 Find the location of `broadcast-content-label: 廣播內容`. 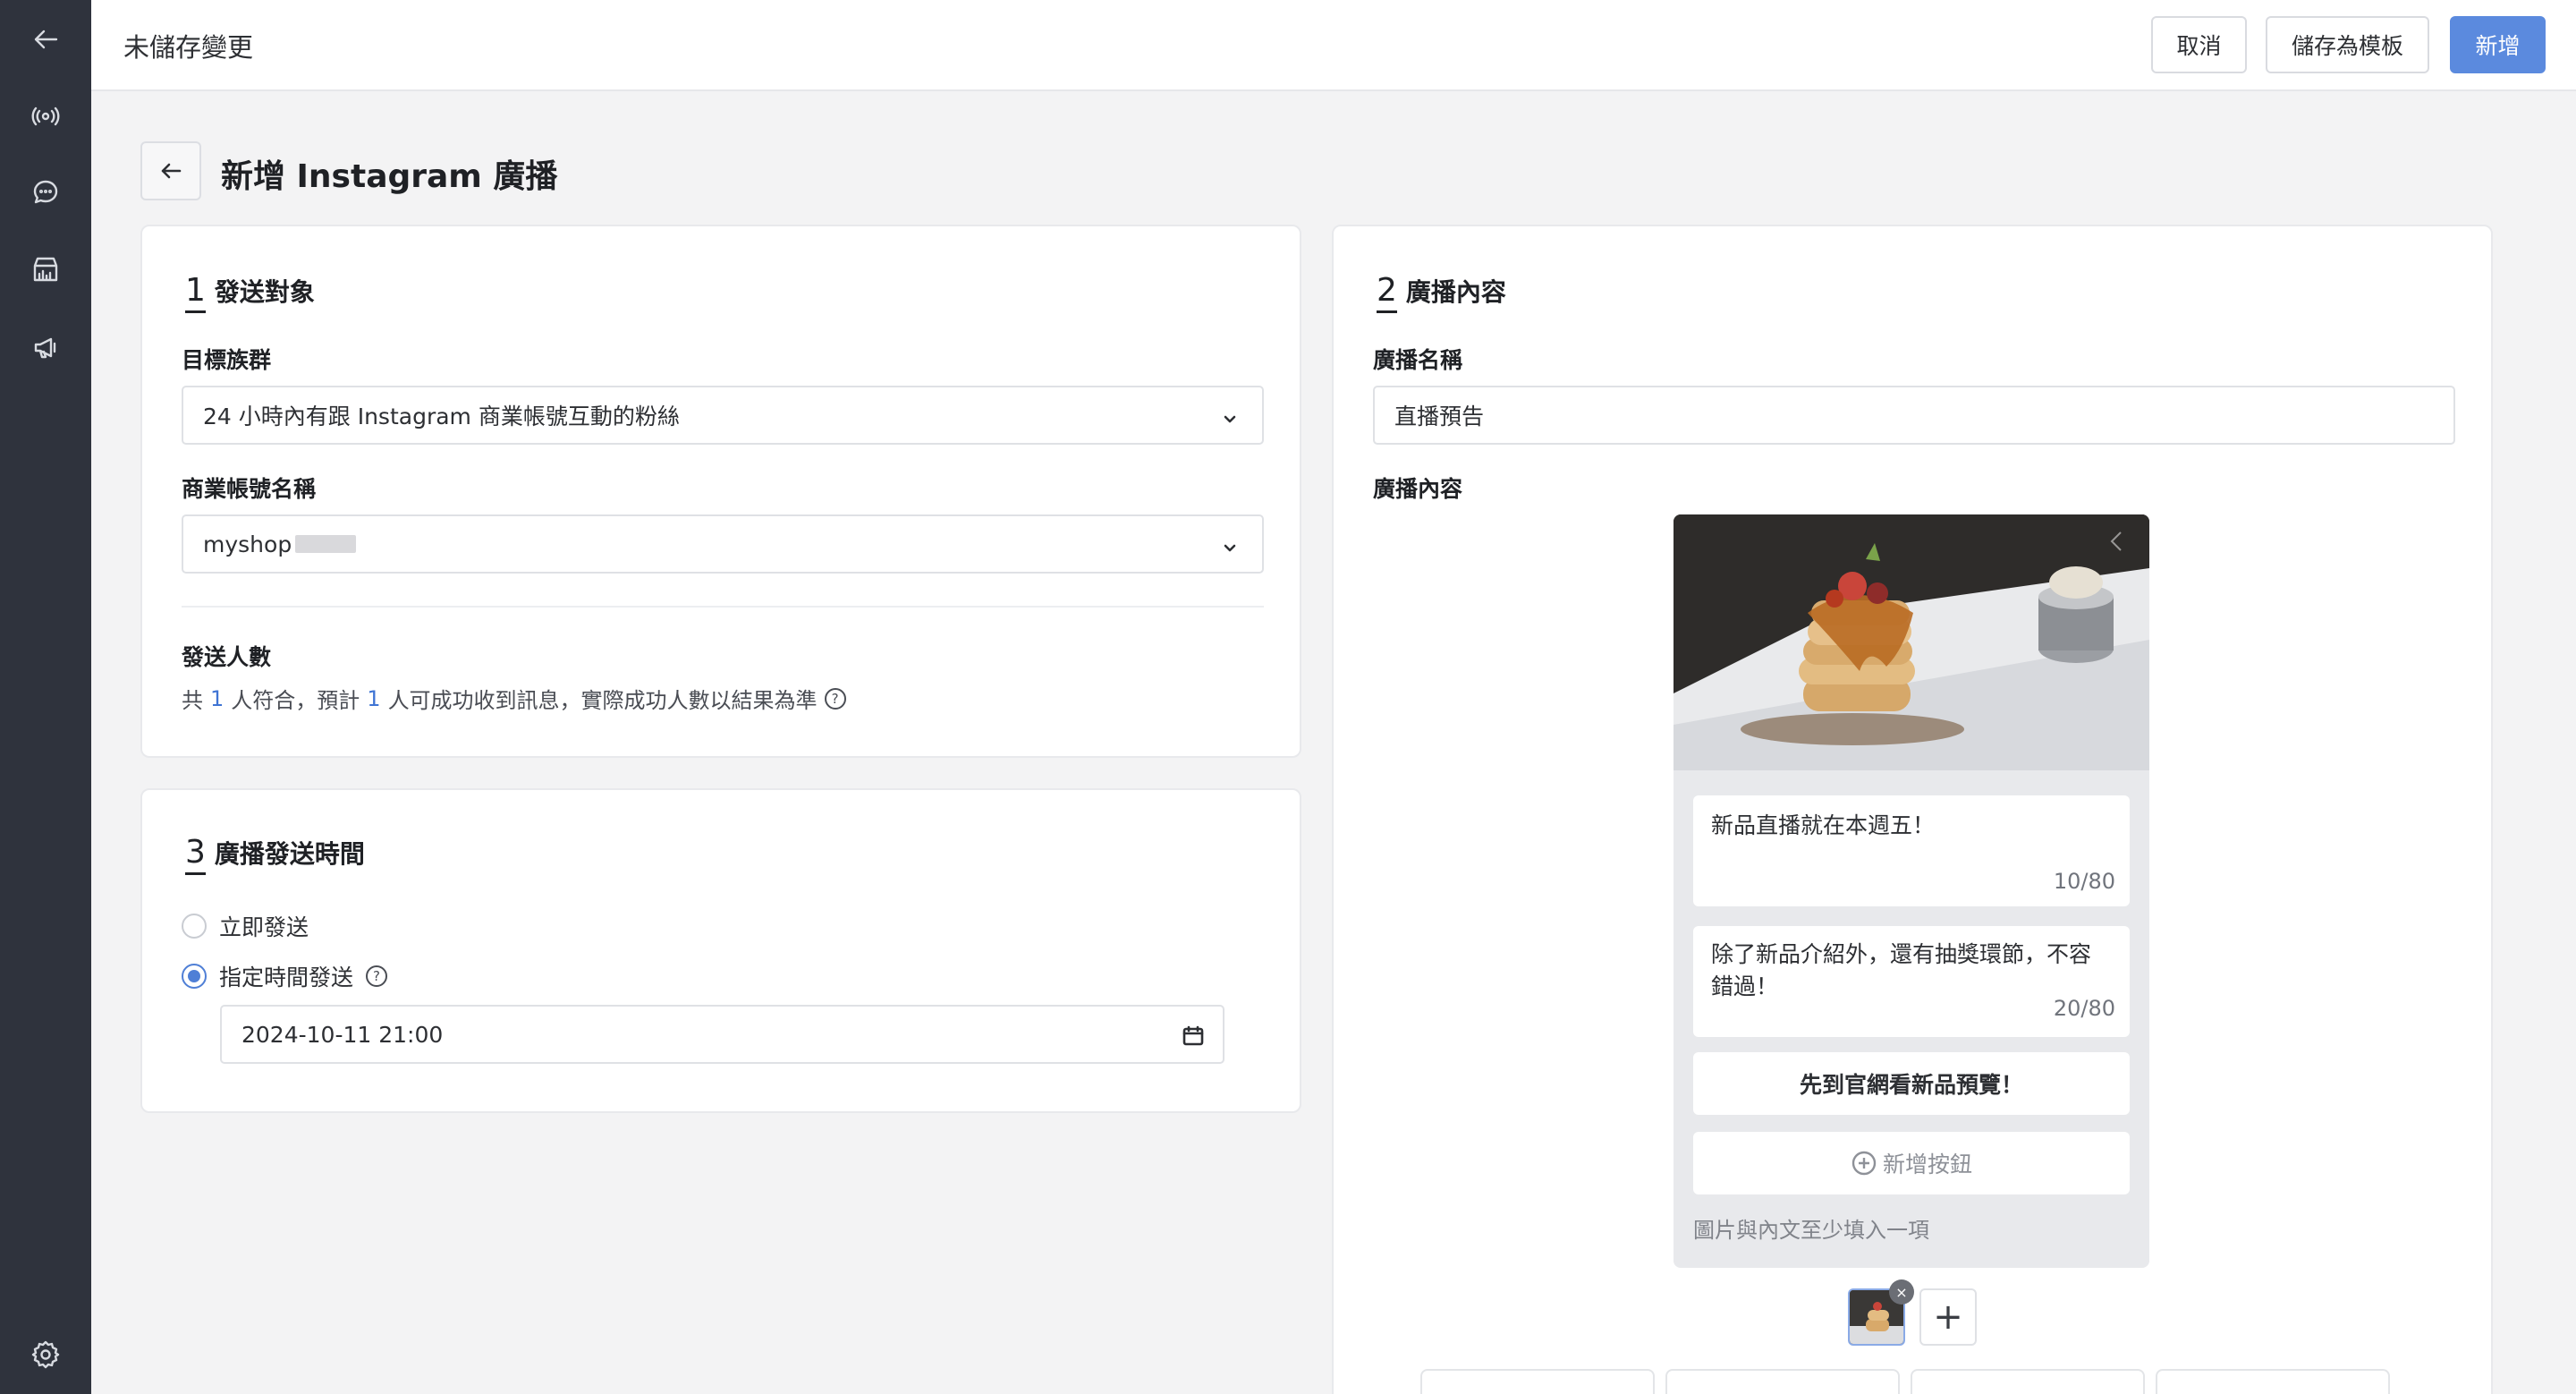

broadcast-content-label: 廣播內容 is located at coordinates (1418, 489).